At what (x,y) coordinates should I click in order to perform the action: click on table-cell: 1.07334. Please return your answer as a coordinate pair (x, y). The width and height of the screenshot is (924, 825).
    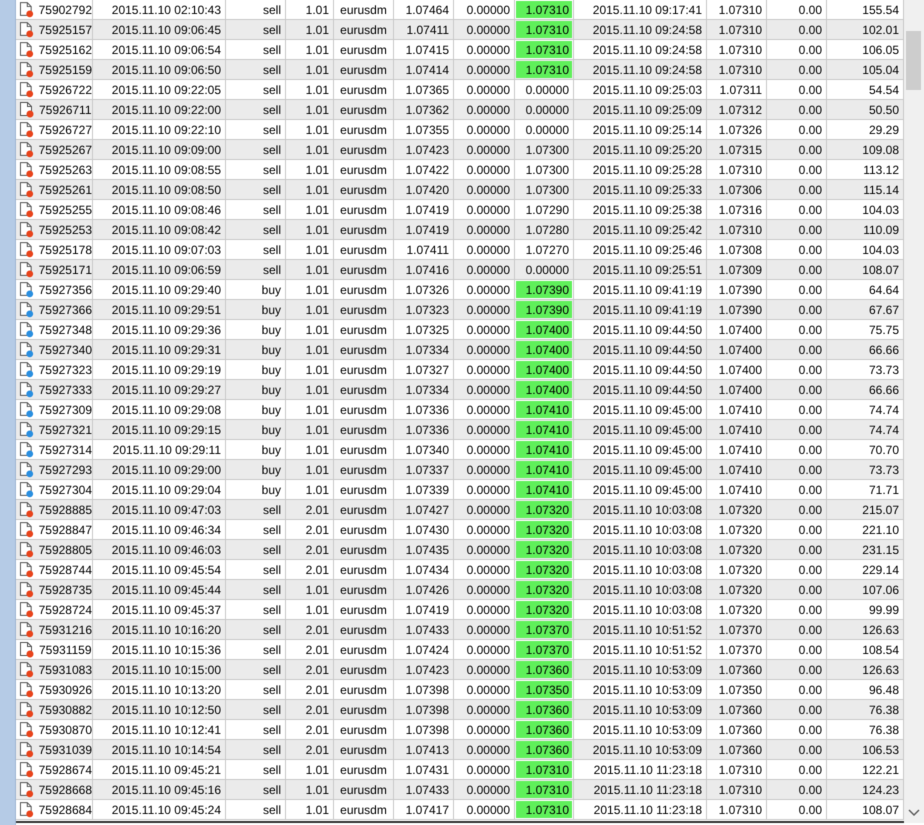
    Looking at the image, I should click on (424, 389).